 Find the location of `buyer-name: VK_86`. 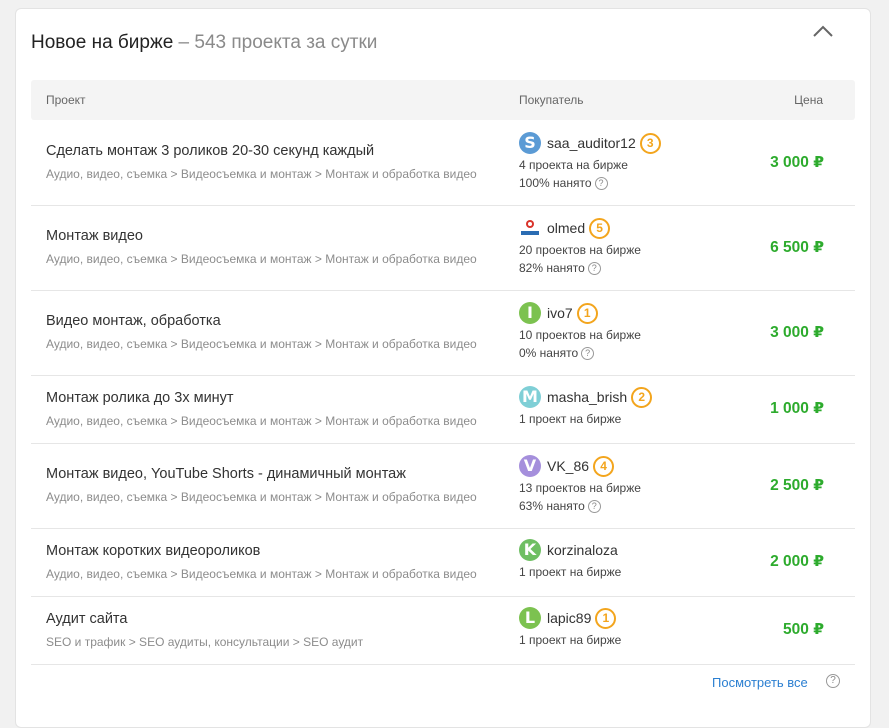

buyer-name: VK_86 is located at coordinates (568, 466).